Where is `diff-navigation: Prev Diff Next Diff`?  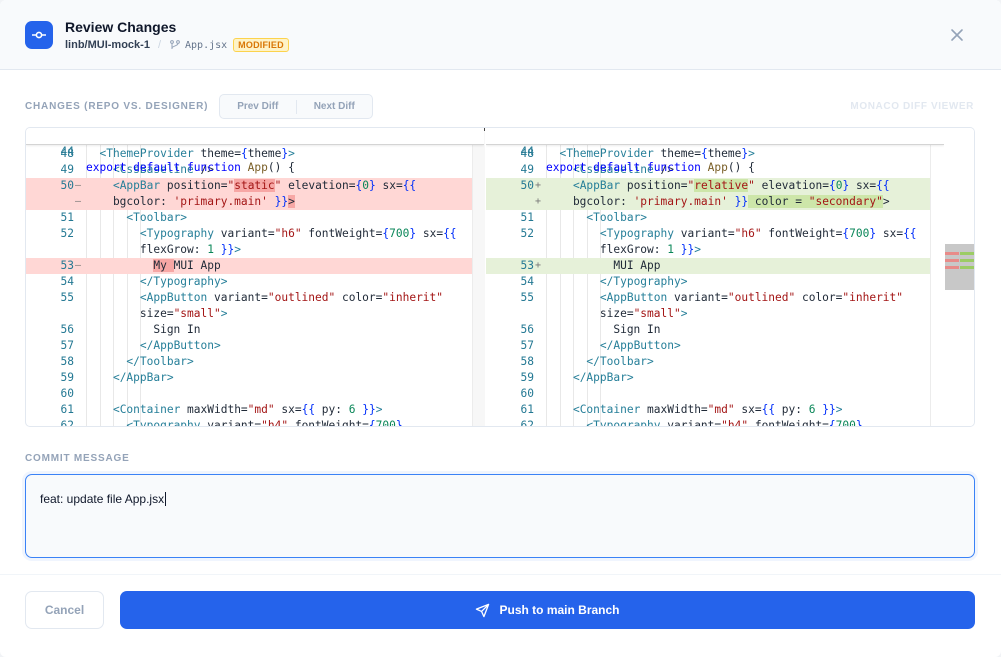
diff-navigation: Prev Diff Next Diff is located at coordinates (296, 106).